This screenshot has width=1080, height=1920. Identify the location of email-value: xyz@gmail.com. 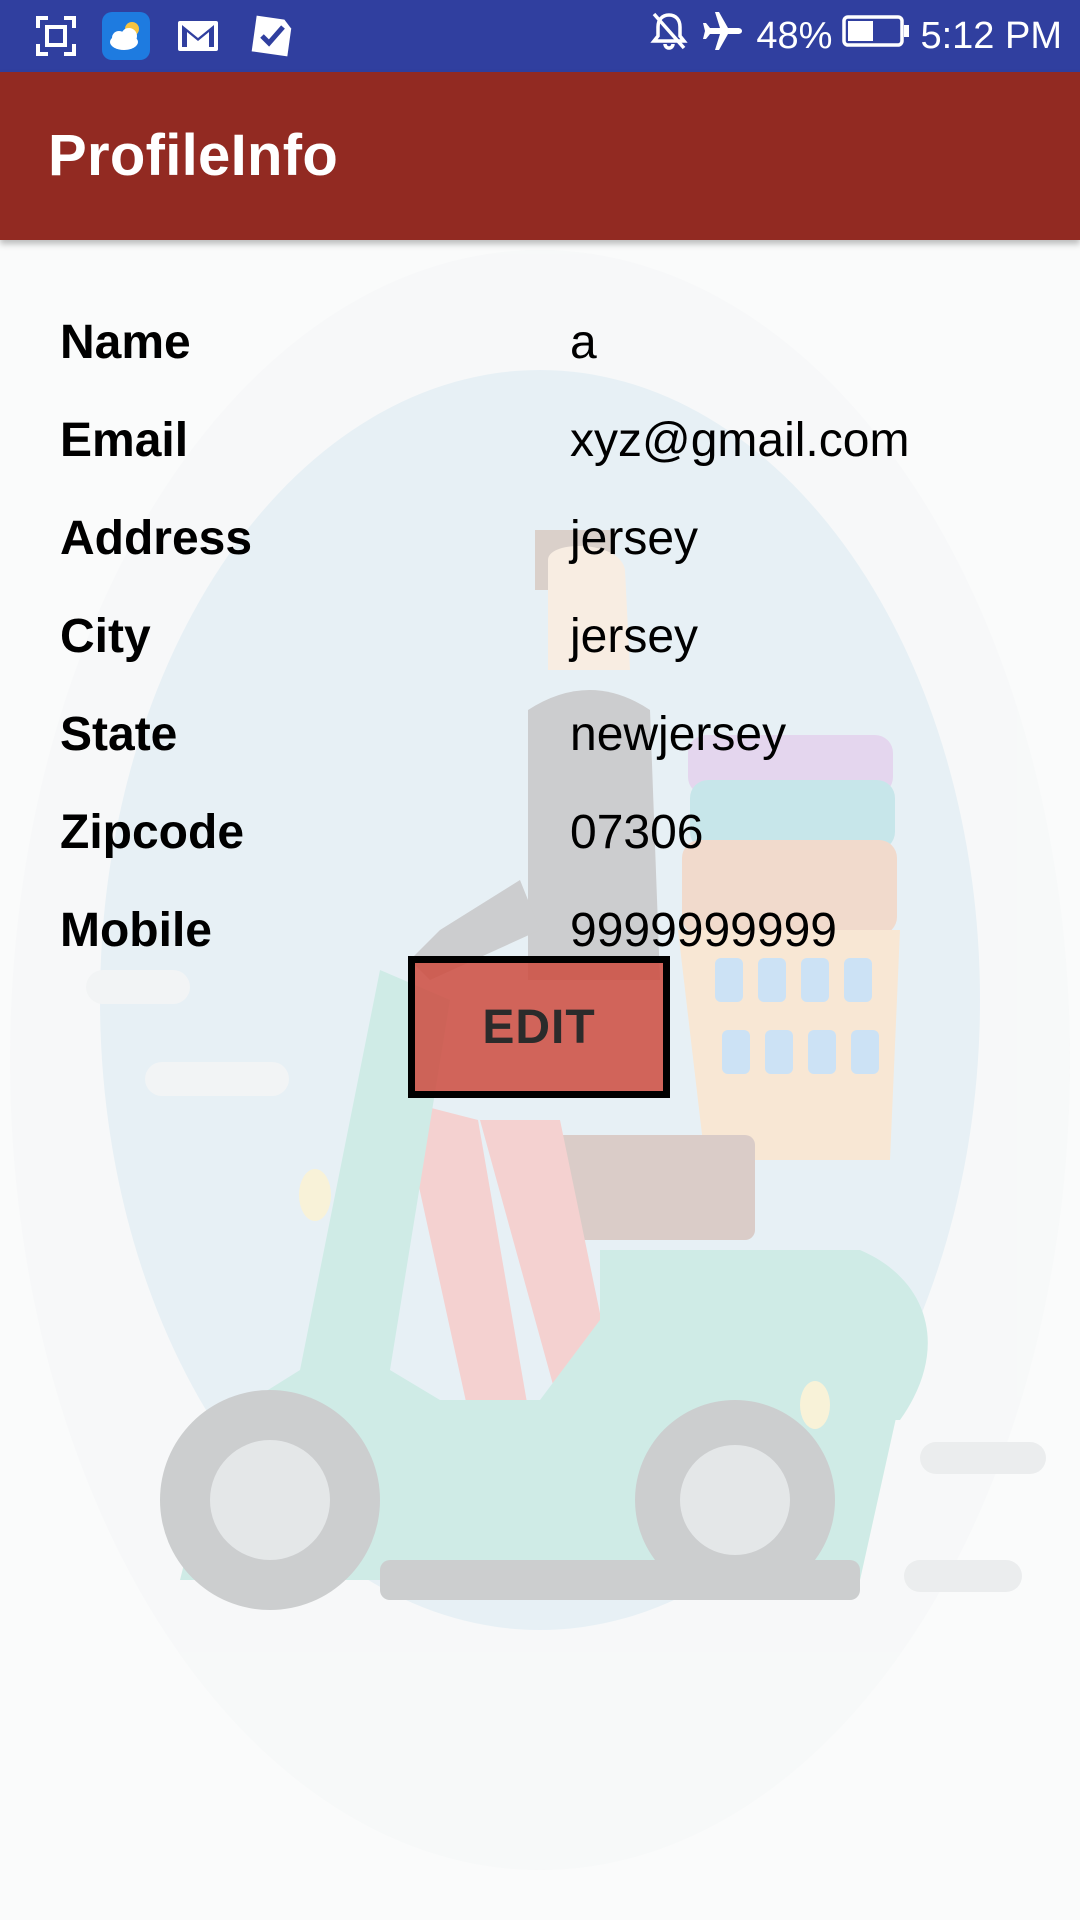
(740, 440).